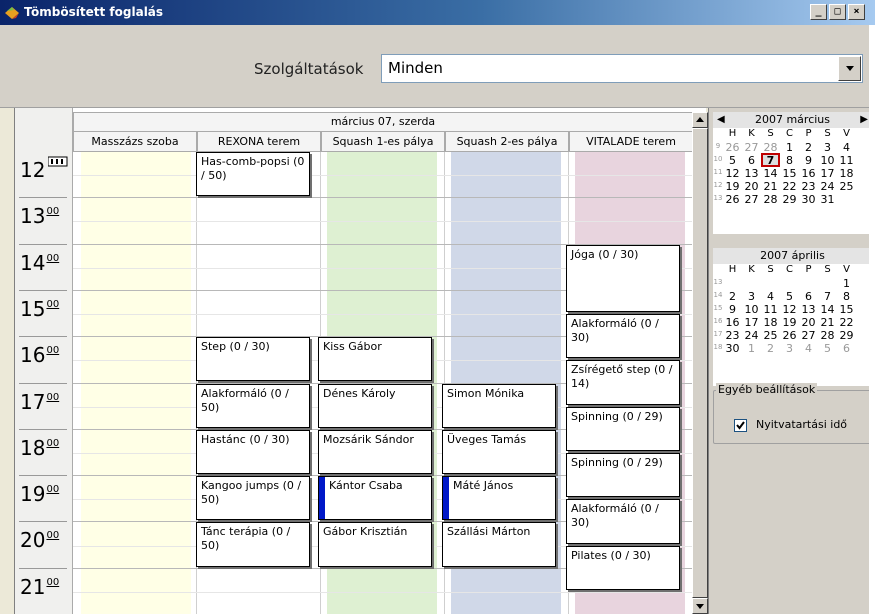 The image size is (875, 614). I want to click on vertical-scrollbar, so click(700, 363).